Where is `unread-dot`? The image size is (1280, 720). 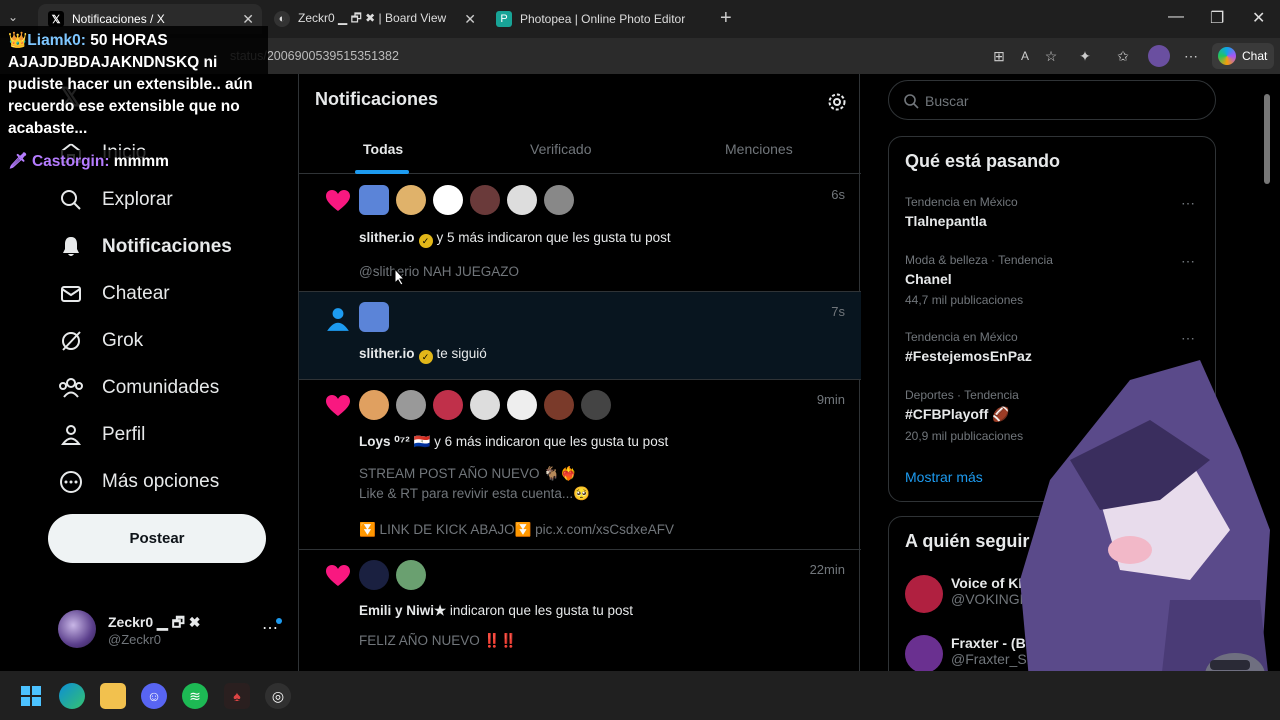 unread-dot is located at coordinates (279, 621).